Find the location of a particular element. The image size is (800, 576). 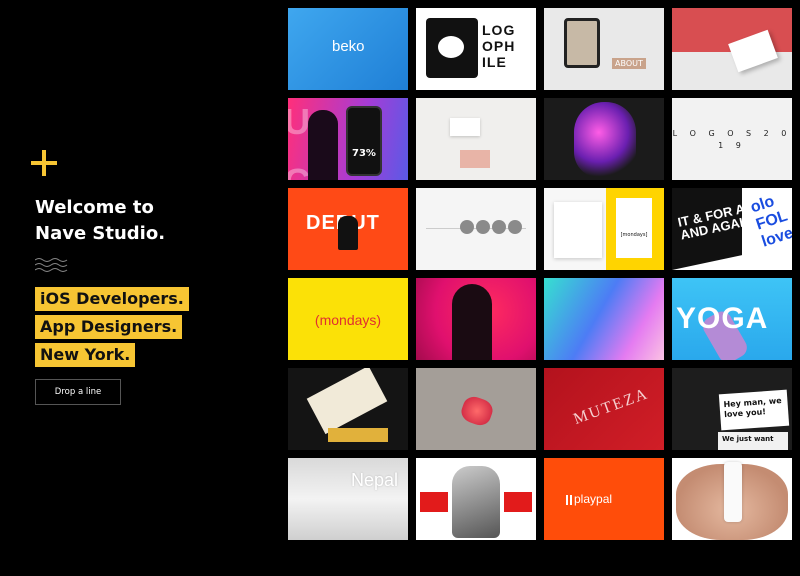

tile-title: ABOUT is located at coordinates (629, 63).